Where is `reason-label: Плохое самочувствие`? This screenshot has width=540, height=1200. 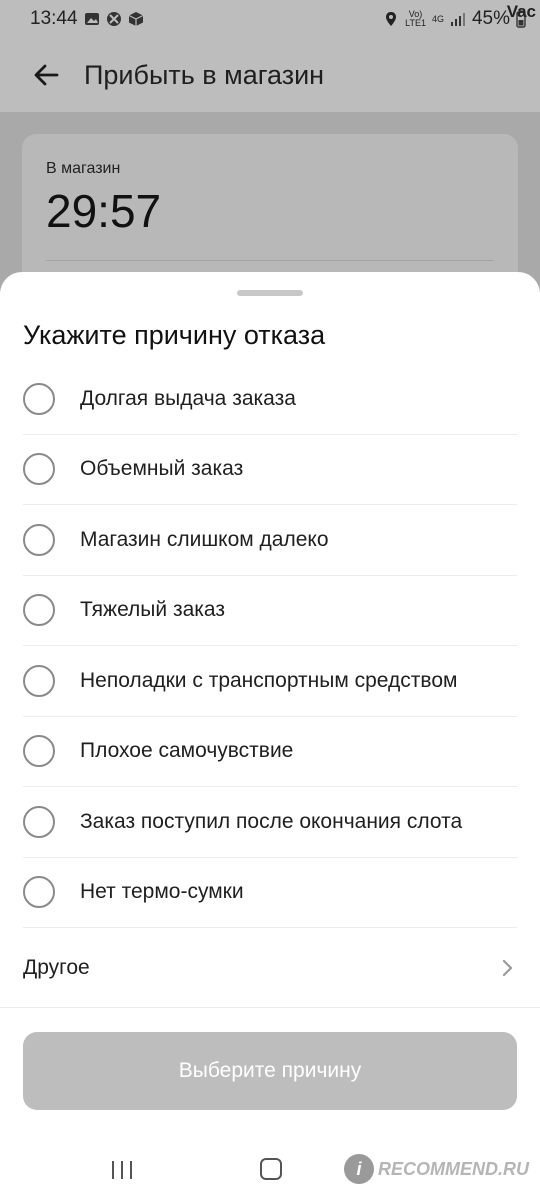 reason-label: Плохое самочувствие is located at coordinates (187, 751).